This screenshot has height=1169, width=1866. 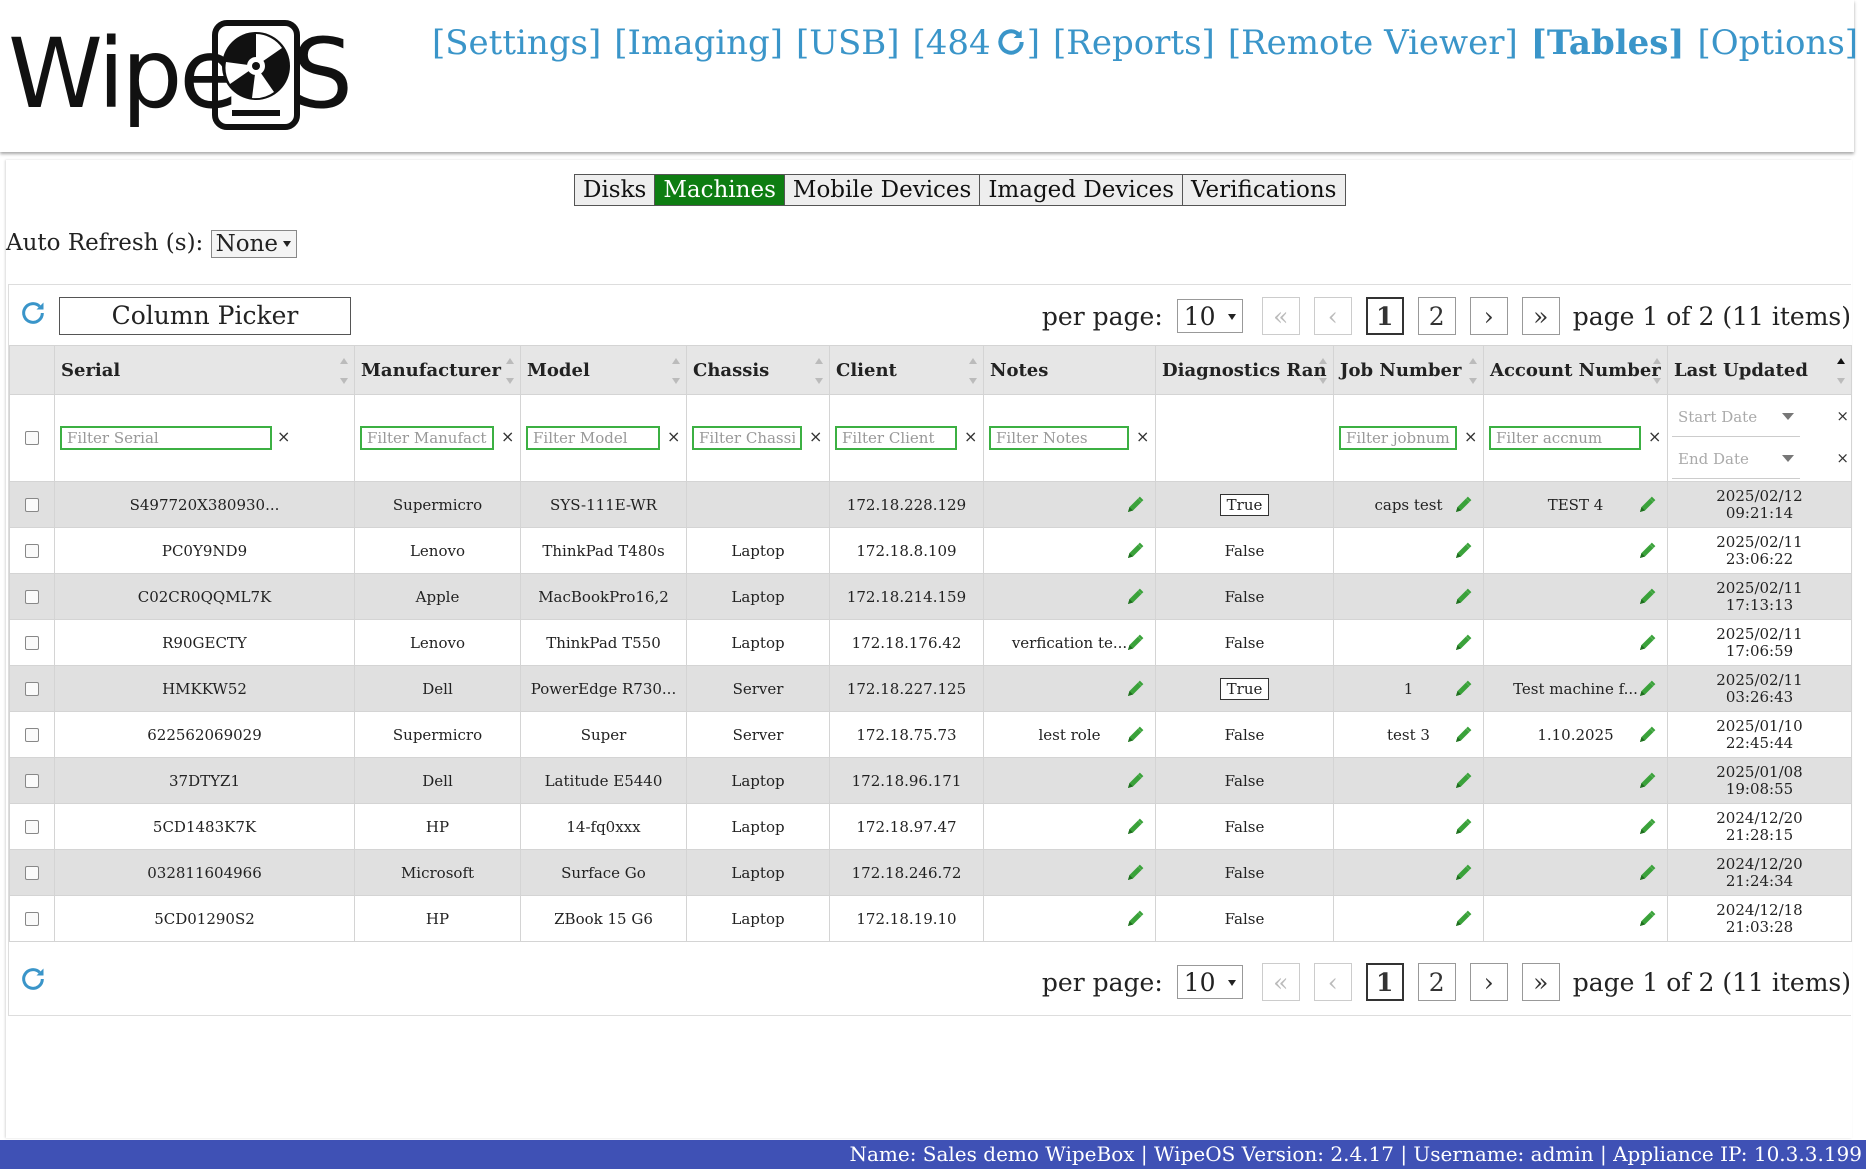 I want to click on filter-manufacturer-input, so click(x=427, y=438).